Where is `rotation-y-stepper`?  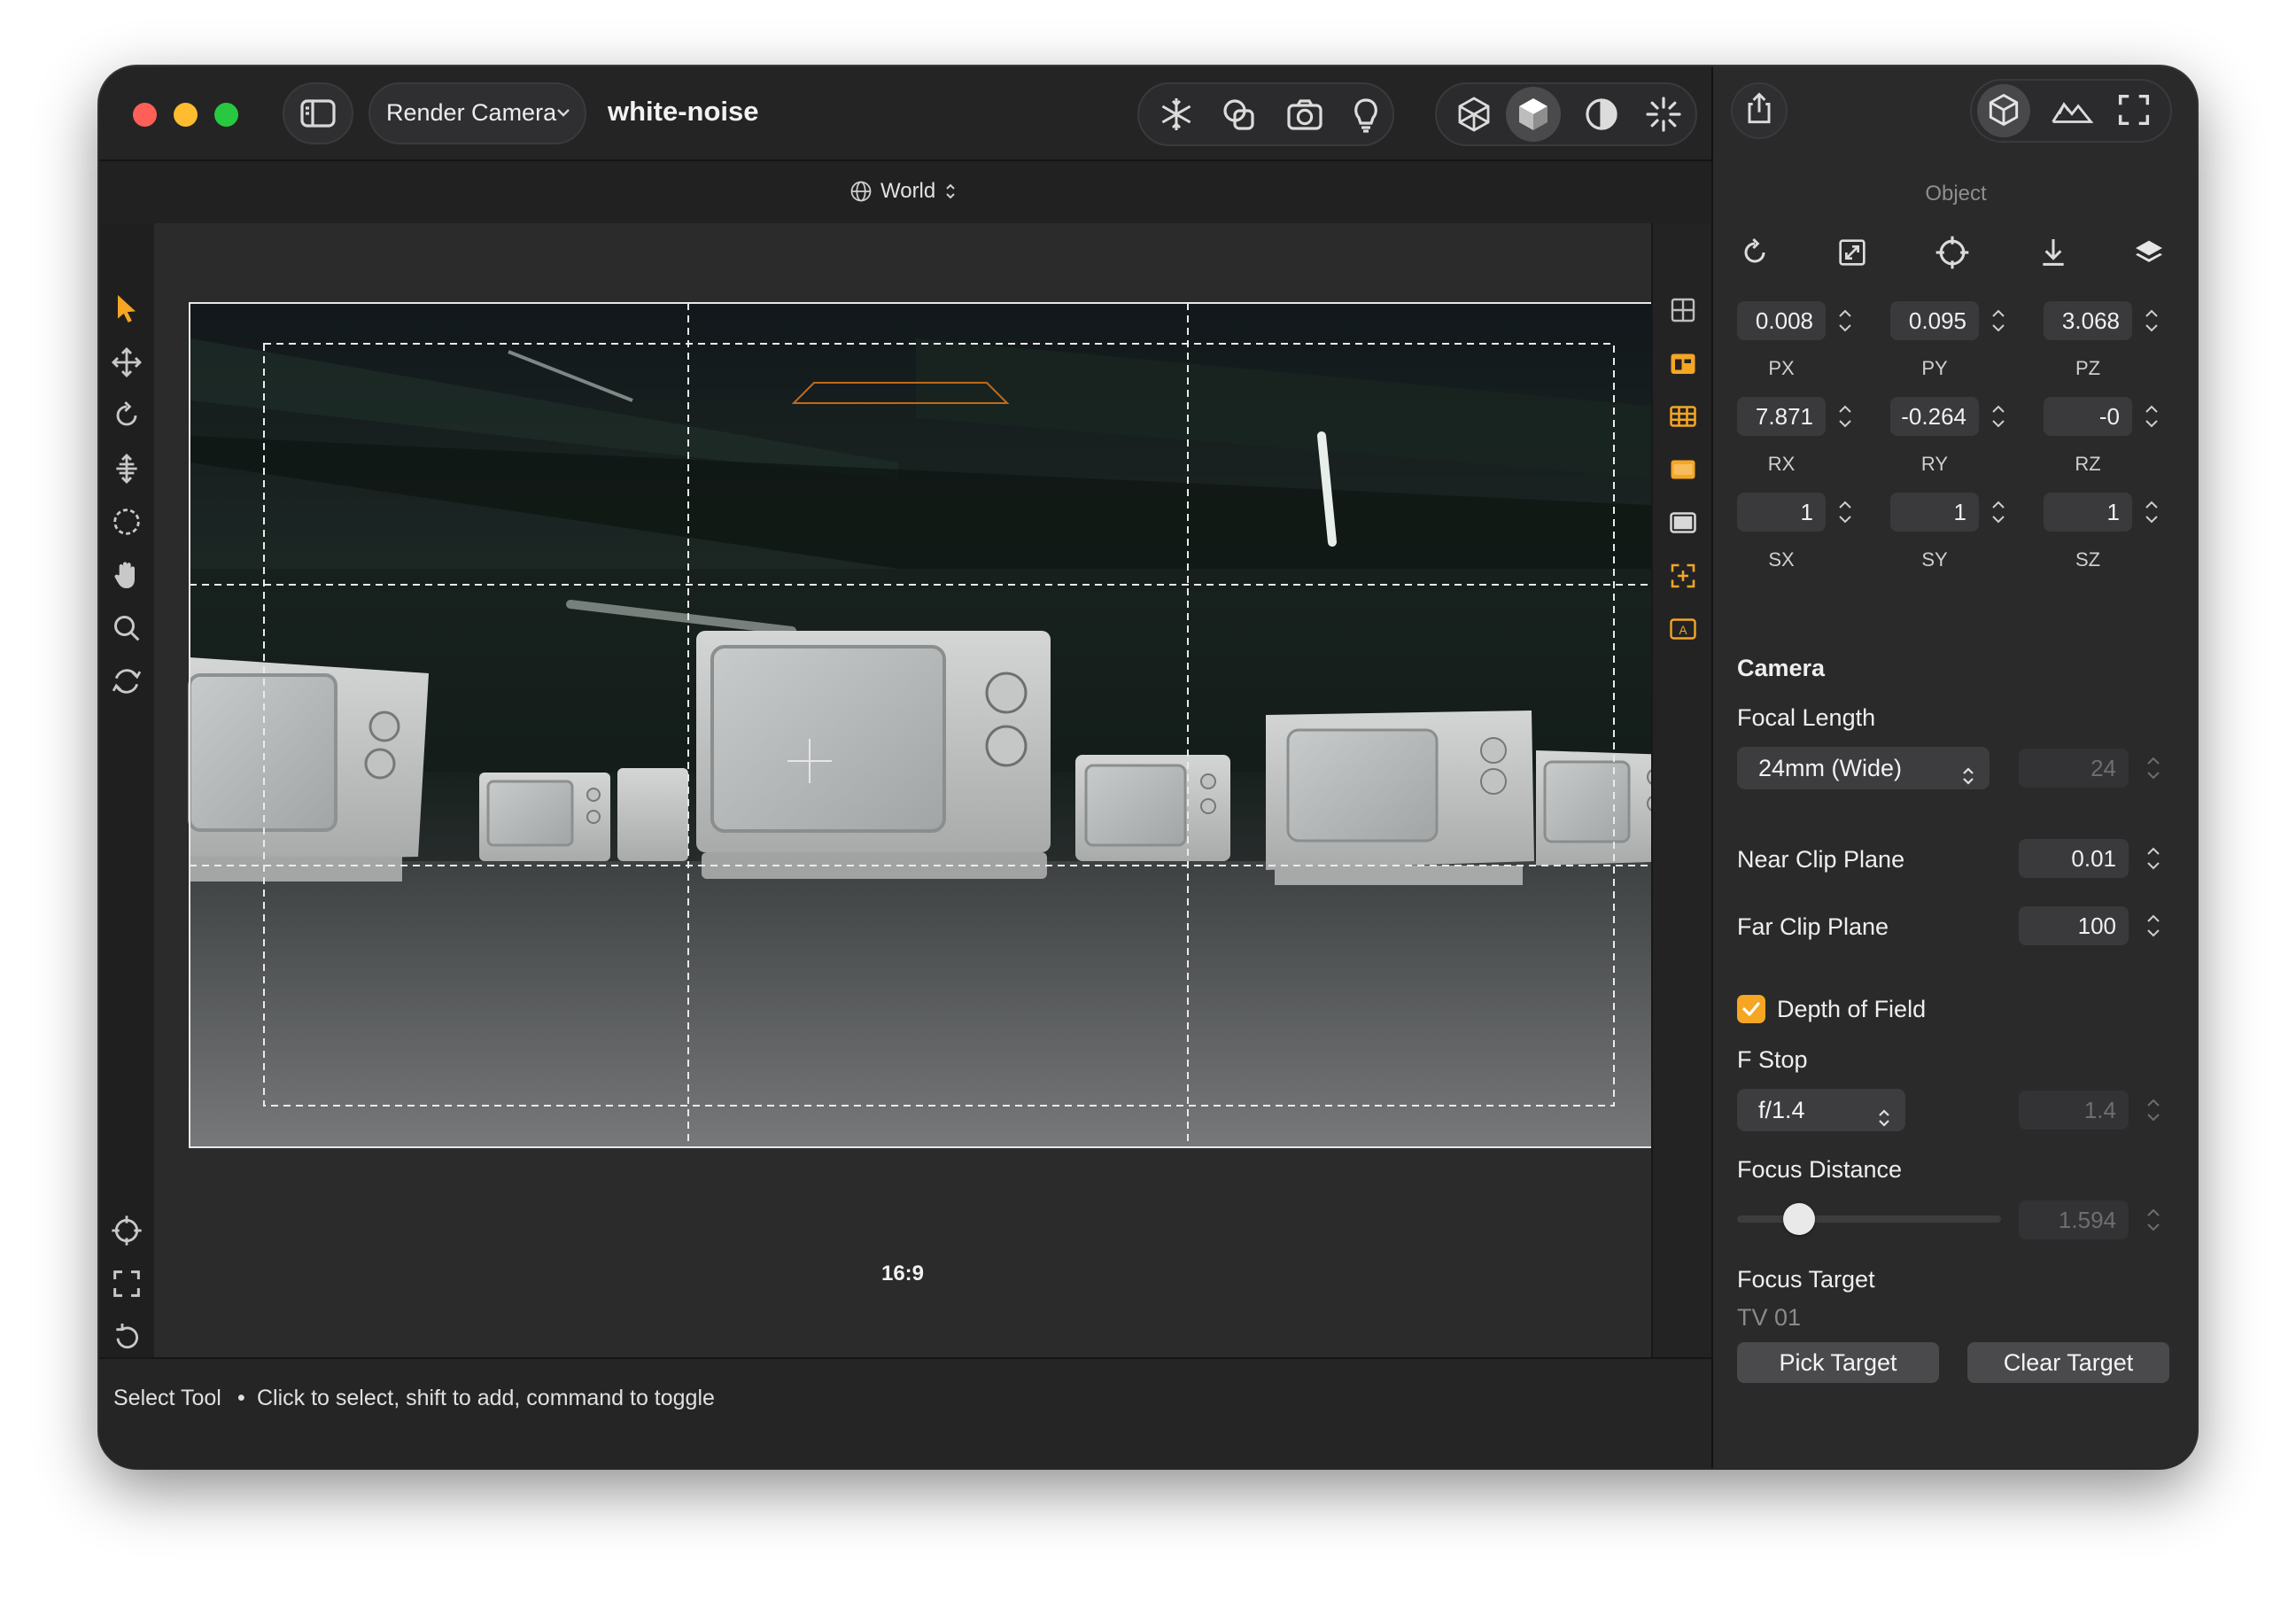
rotation-y-stepper is located at coordinates (1999, 416).